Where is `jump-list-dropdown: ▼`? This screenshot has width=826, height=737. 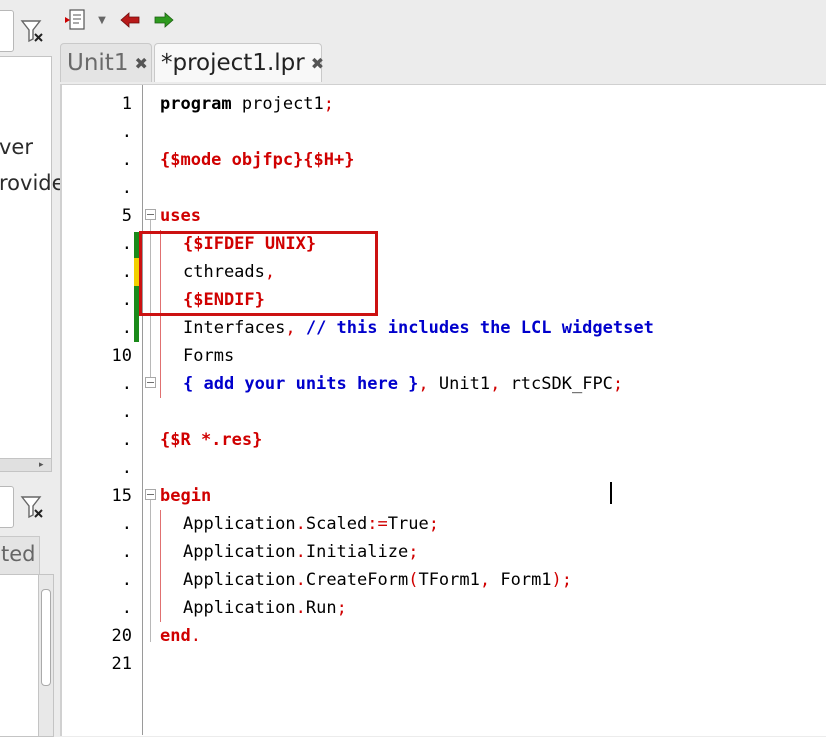 jump-list-dropdown: ▼ is located at coordinates (102, 20).